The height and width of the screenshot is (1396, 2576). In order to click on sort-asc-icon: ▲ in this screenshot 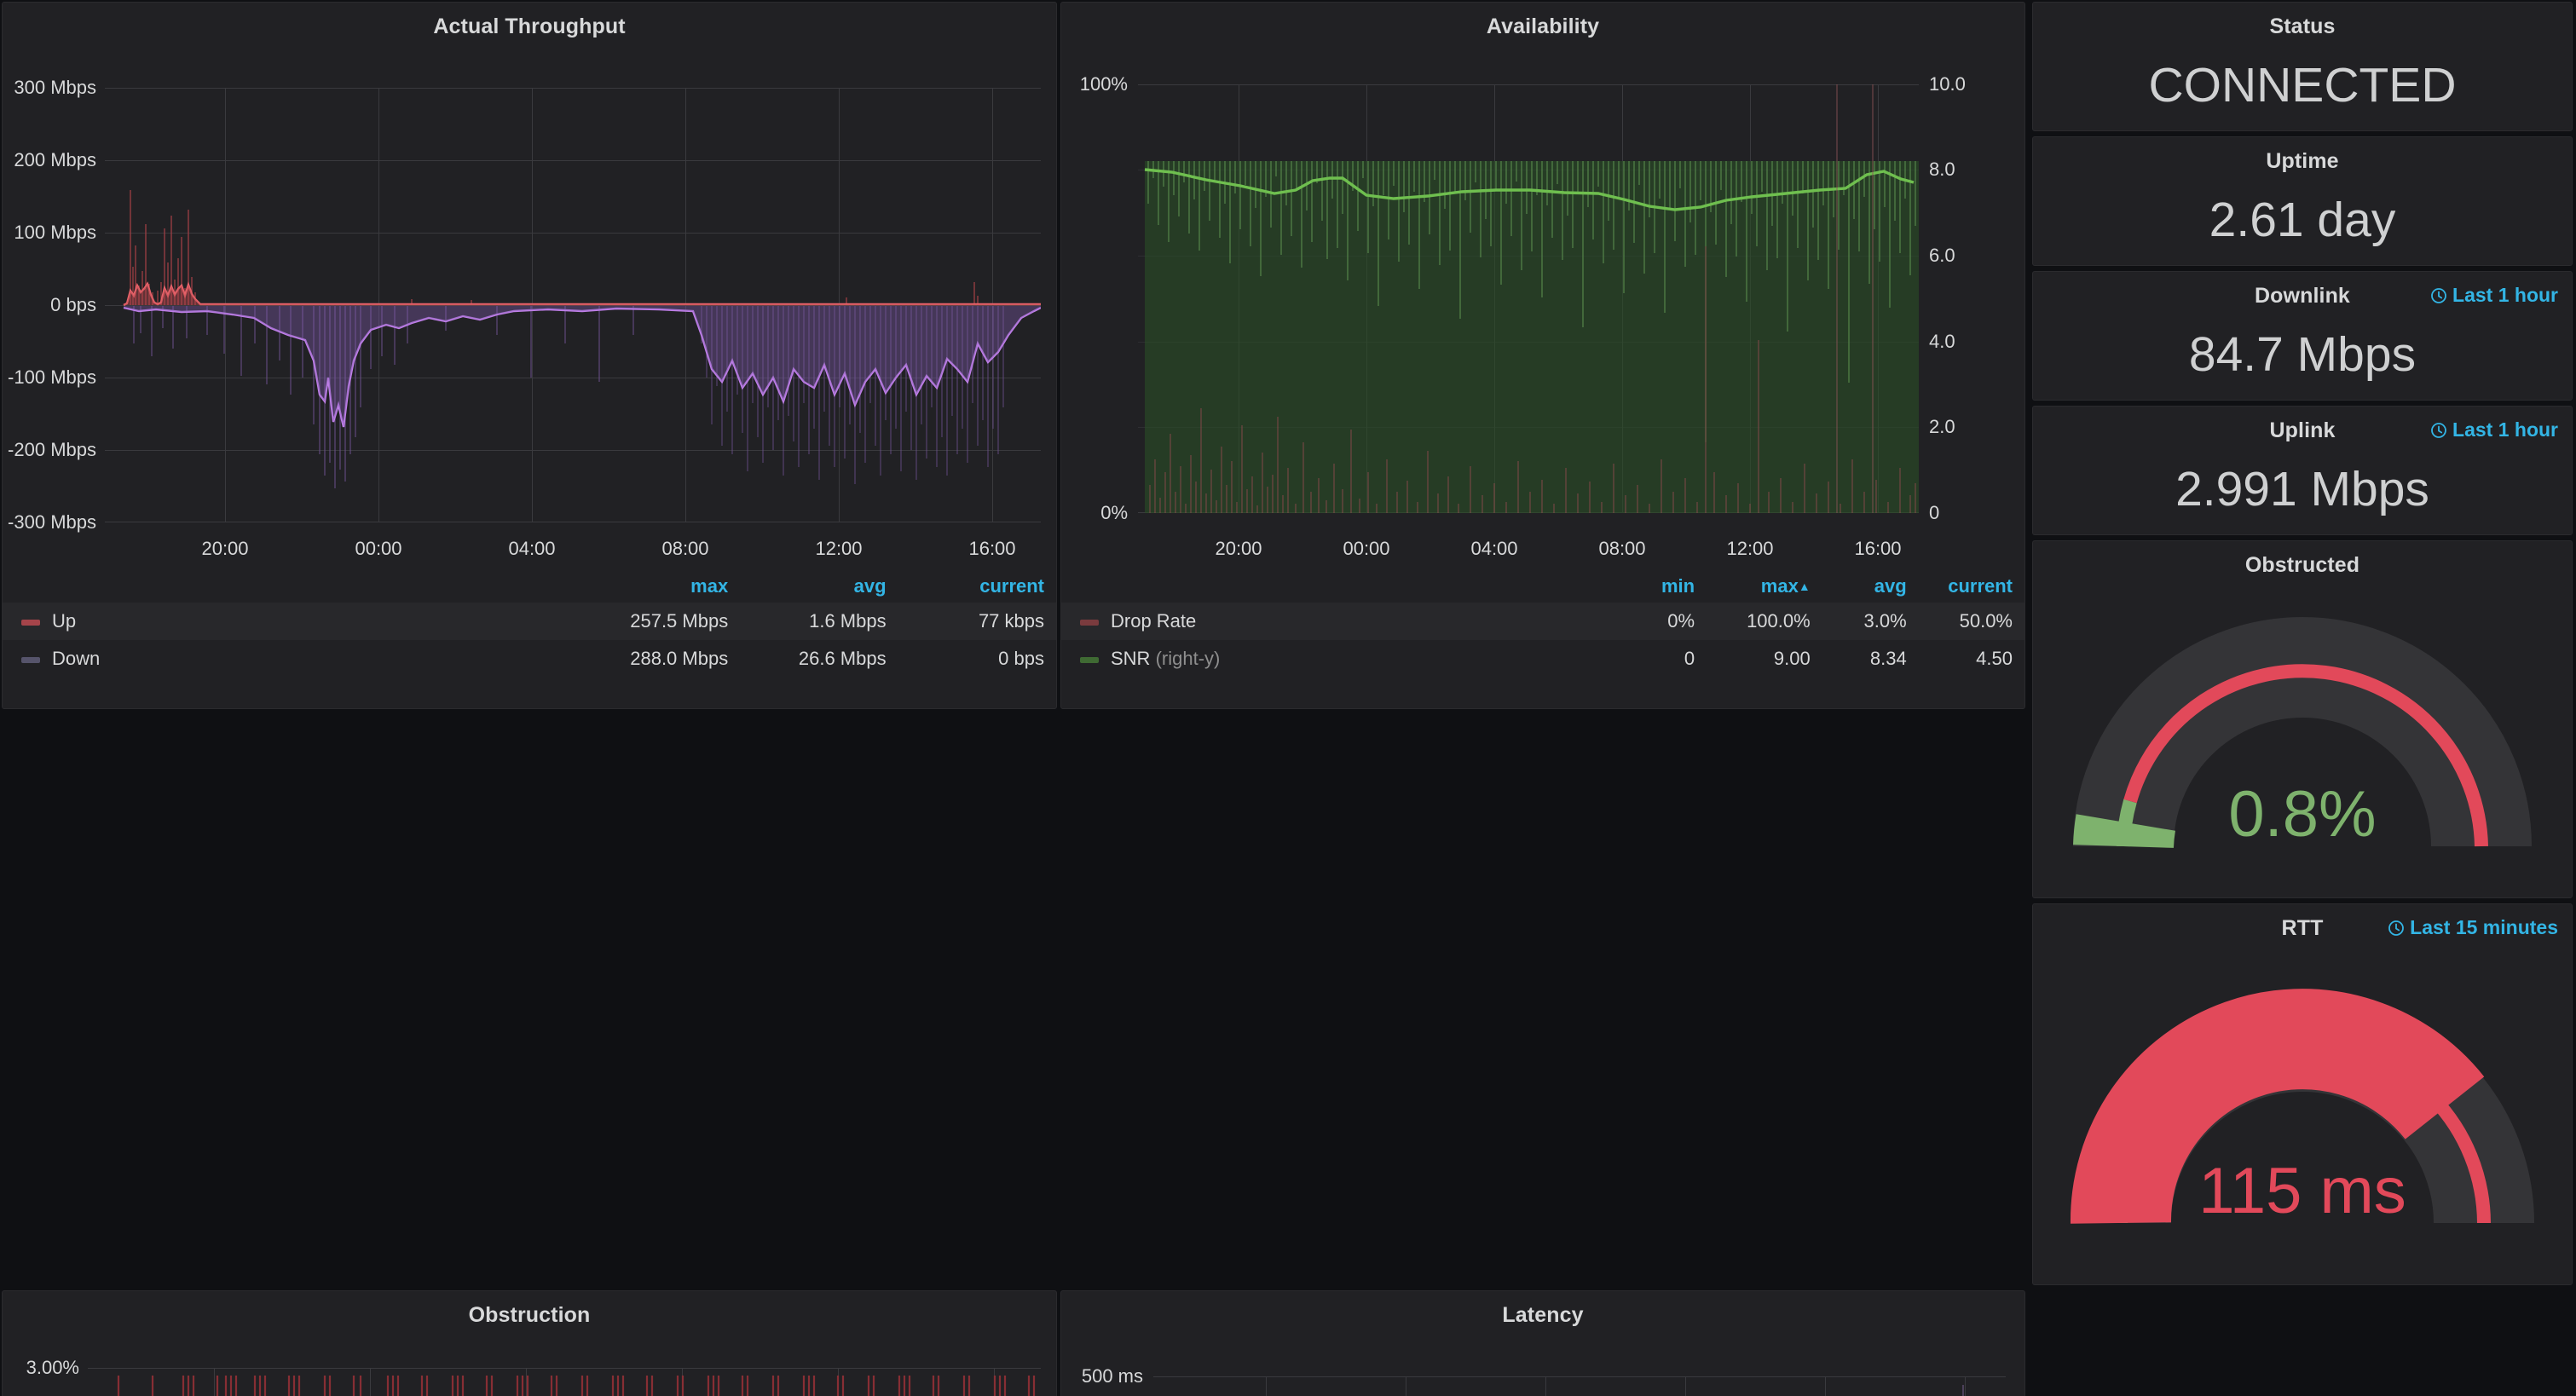, I will do `click(1804, 586)`.